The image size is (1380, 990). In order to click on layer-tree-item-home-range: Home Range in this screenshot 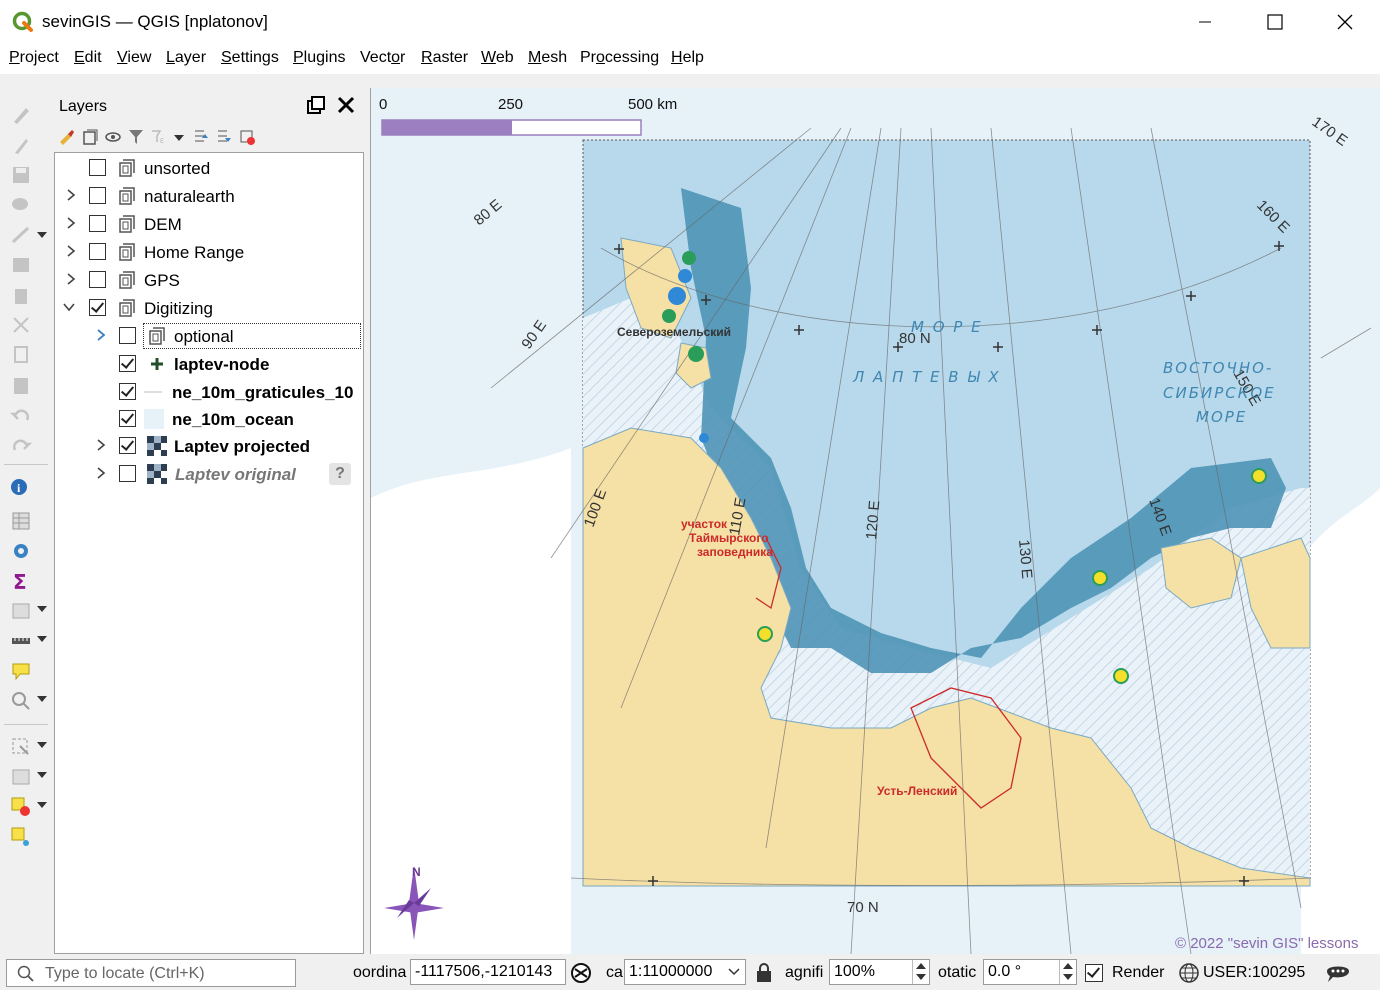, I will do `click(209, 252)`.